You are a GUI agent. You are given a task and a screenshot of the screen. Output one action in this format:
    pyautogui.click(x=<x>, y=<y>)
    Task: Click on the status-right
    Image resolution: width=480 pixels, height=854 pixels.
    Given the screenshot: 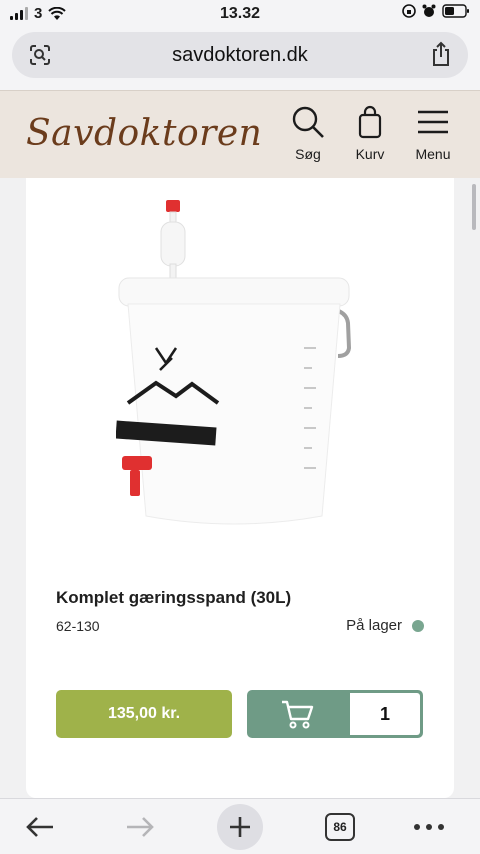 What is the action you would take?
    pyautogui.click(x=436, y=11)
    